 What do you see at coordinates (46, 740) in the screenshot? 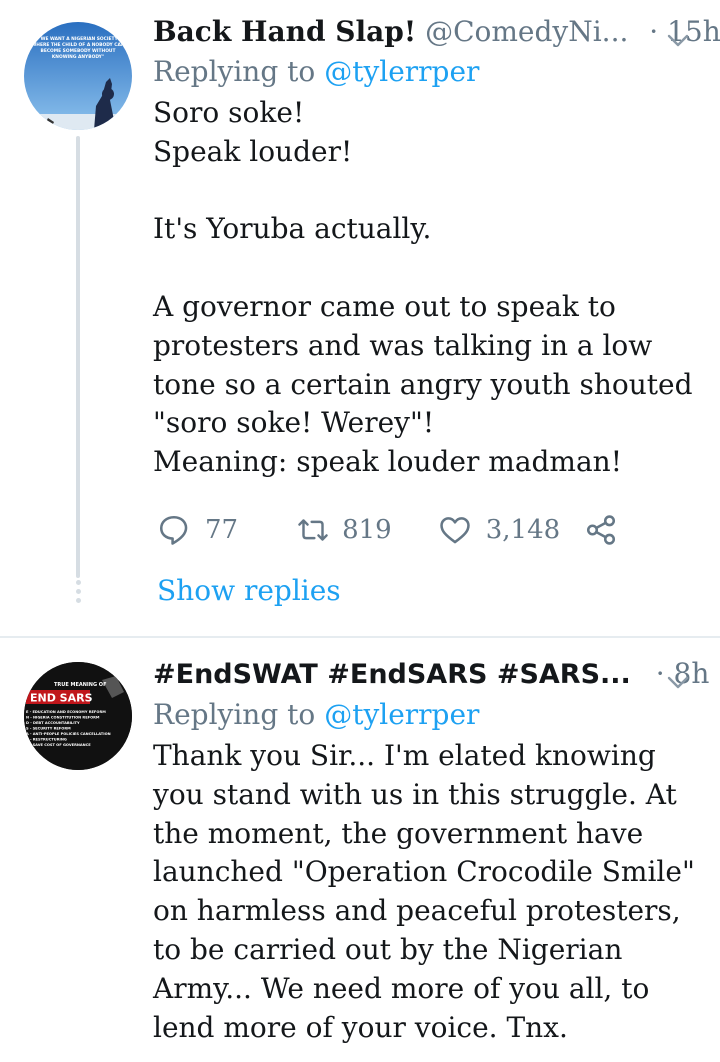
I see `svg-text: R - RESTRUCTURING` at bounding box center [46, 740].